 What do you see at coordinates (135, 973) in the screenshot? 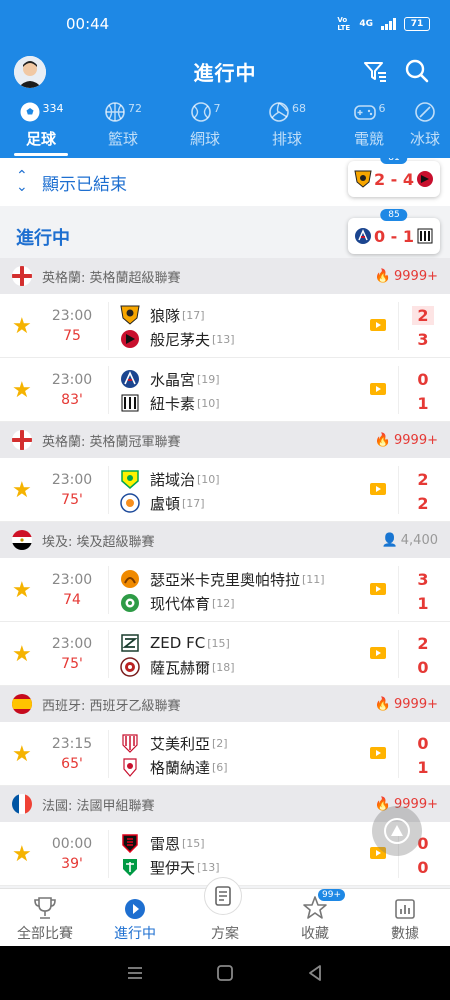
I see `recent-apps-icon` at bounding box center [135, 973].